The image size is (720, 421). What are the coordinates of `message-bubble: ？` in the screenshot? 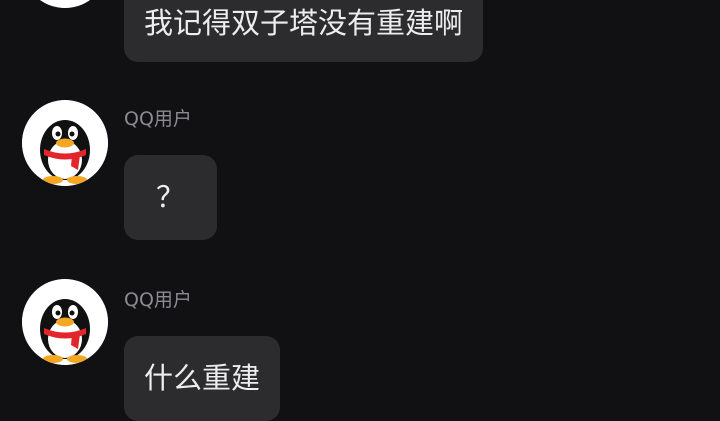 It's located at (170, 197).